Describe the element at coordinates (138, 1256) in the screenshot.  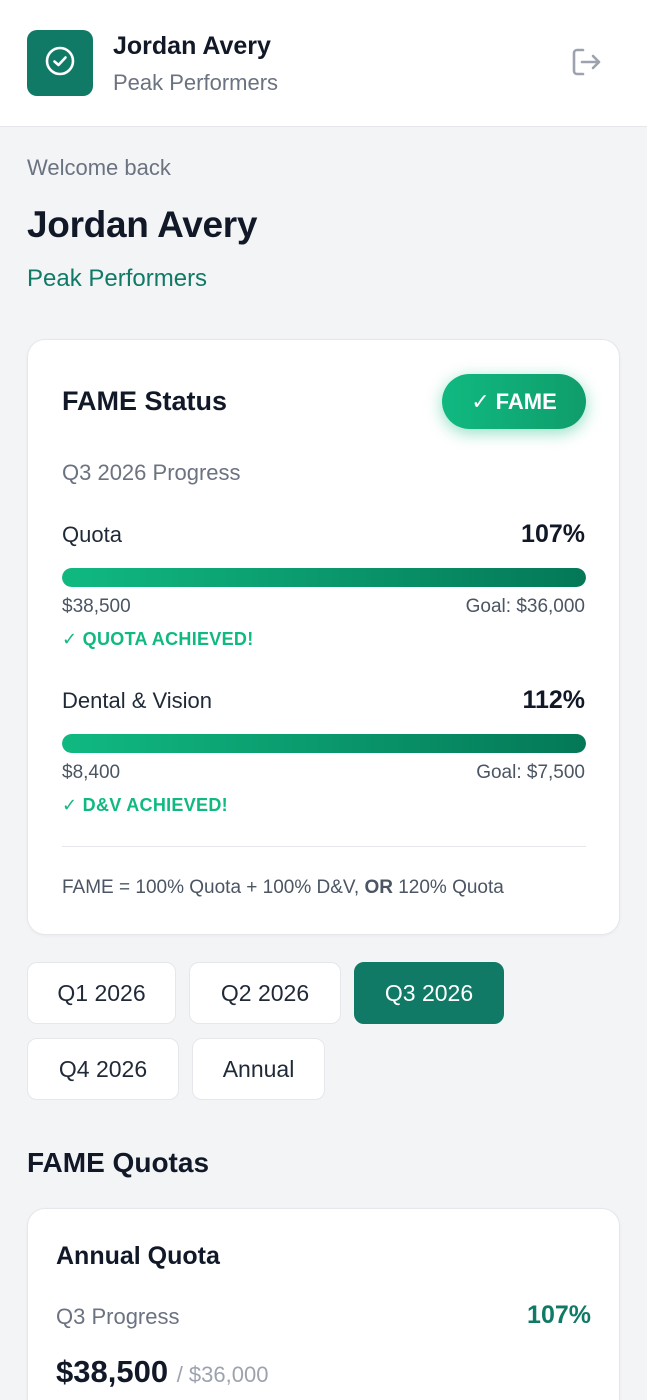
I see `annual-quota-title: Annual Quota` at that location.